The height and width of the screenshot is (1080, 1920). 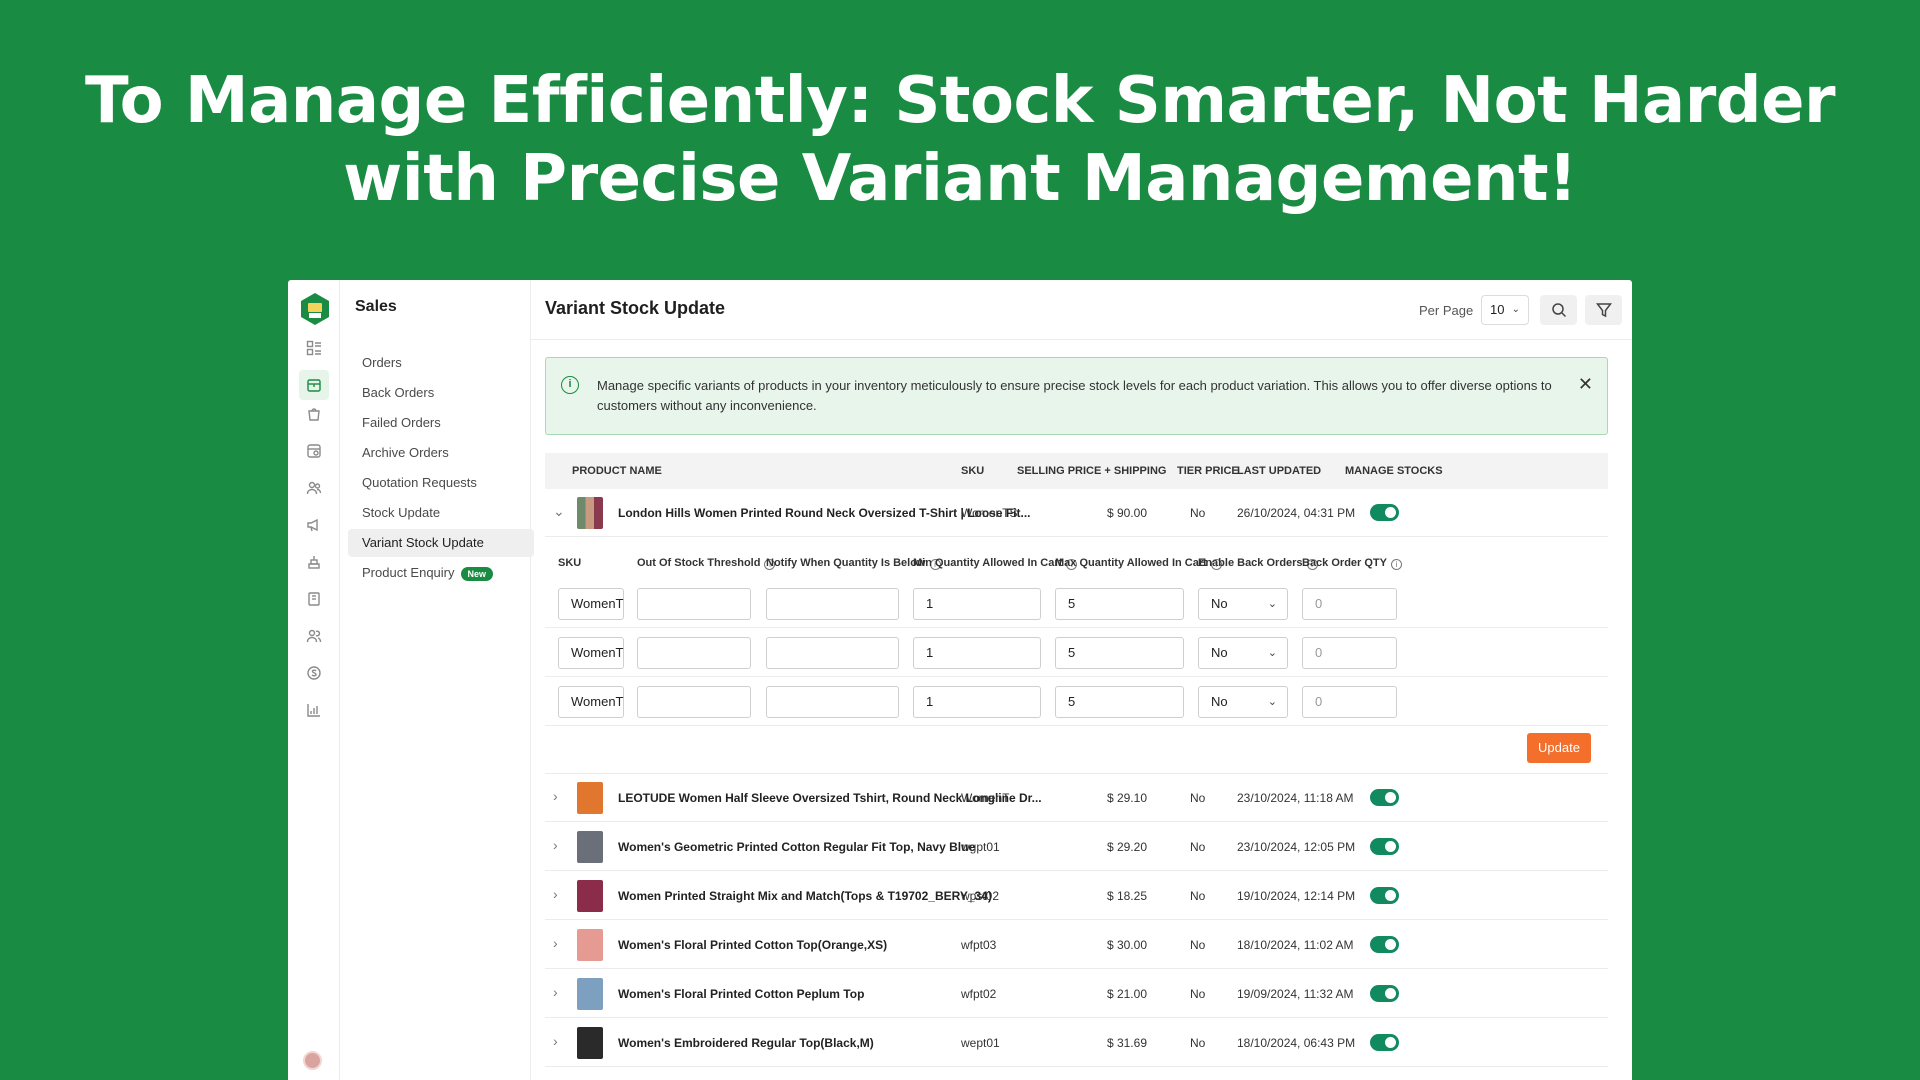 I want to click on variant-row: WomenT 1 5 No ⌄ 0, so click(x=1076, y=653).